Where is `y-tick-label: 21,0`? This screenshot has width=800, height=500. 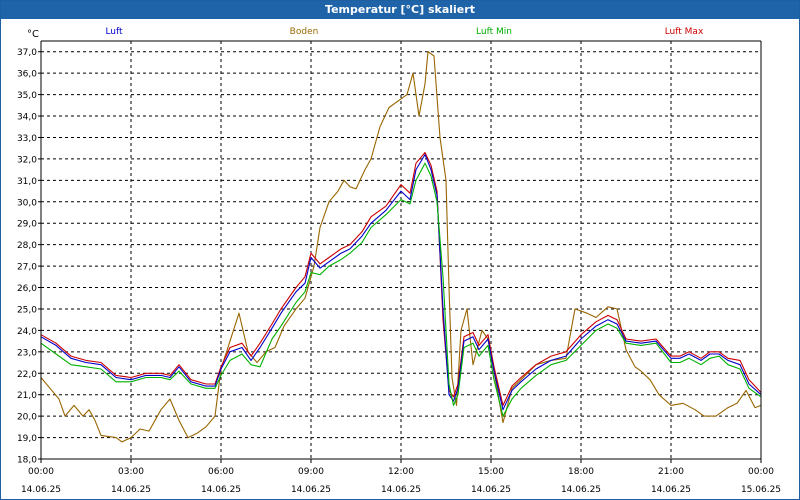
y-tick-label: 21,0 is located at coordinates (27, 396).